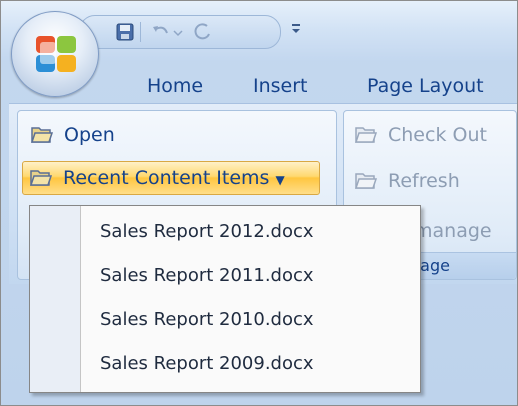 The image size is (518, 406). I want to click on open-button: Open, so click(119, 135).